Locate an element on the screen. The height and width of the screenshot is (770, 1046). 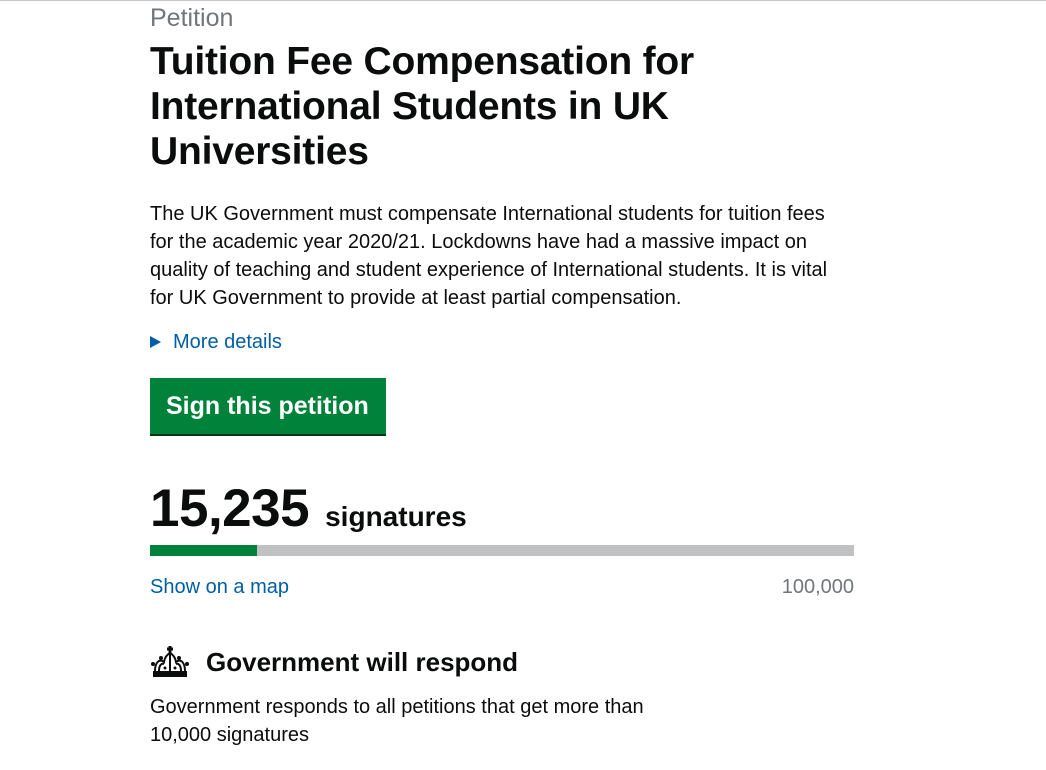
crown-icon is located at coordinates (170, 661).